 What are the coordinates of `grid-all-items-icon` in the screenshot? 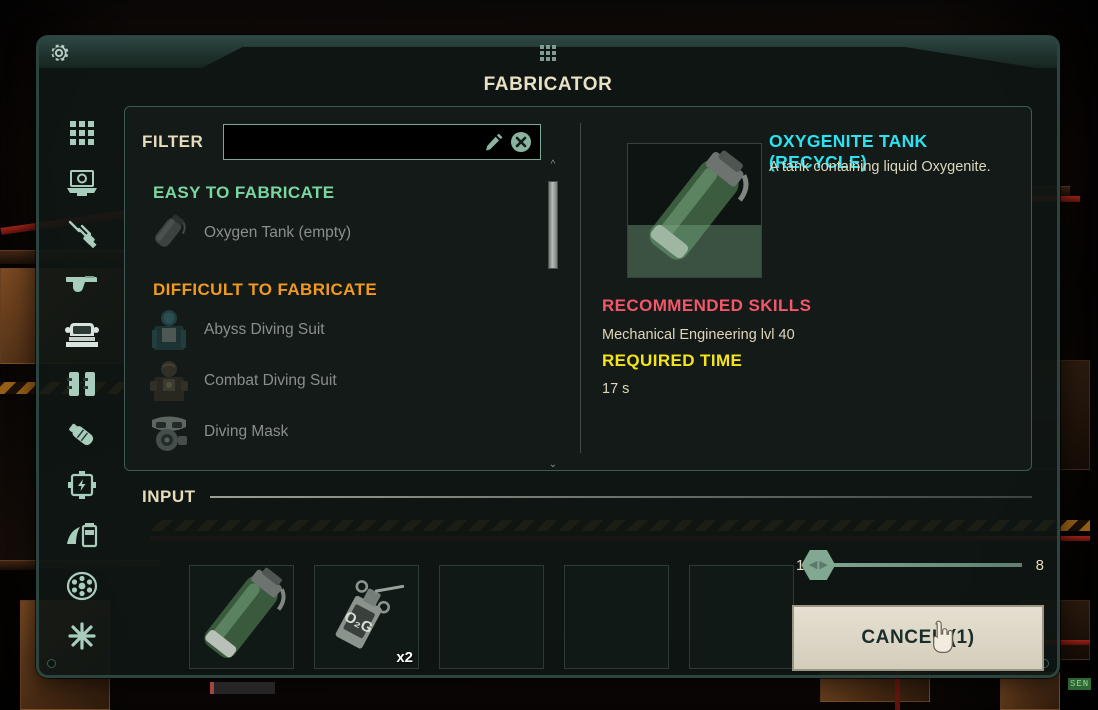 It's located at (82, 133).